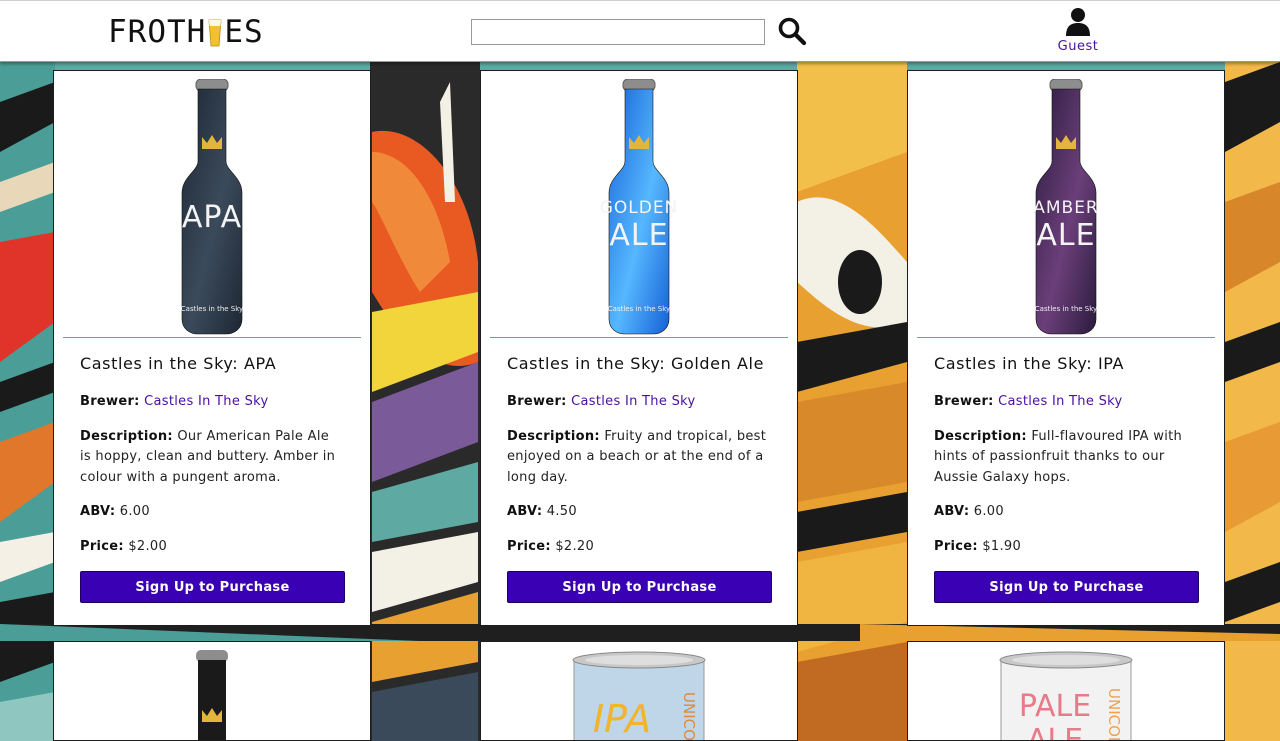  I want to click on beer-can-illustration: PALEALE UNICOR, so click(1066, 696).